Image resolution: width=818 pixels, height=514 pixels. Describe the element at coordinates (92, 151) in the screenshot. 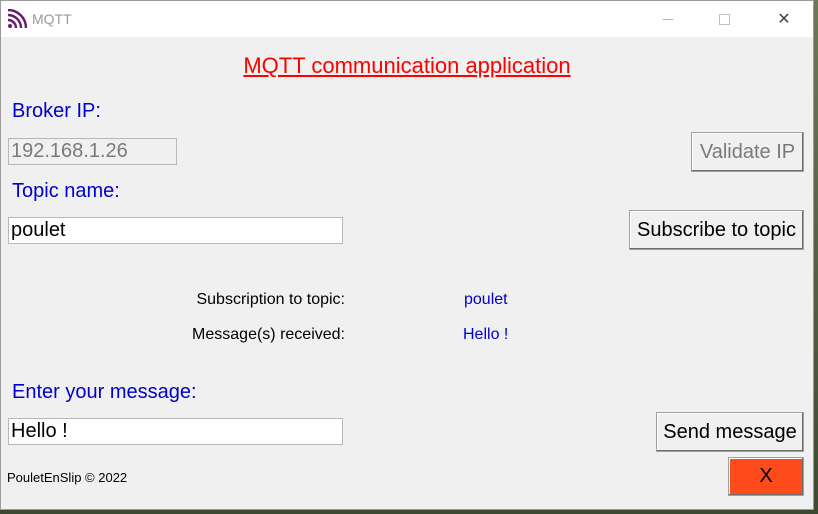

I see `broker-ip-field` at that location.